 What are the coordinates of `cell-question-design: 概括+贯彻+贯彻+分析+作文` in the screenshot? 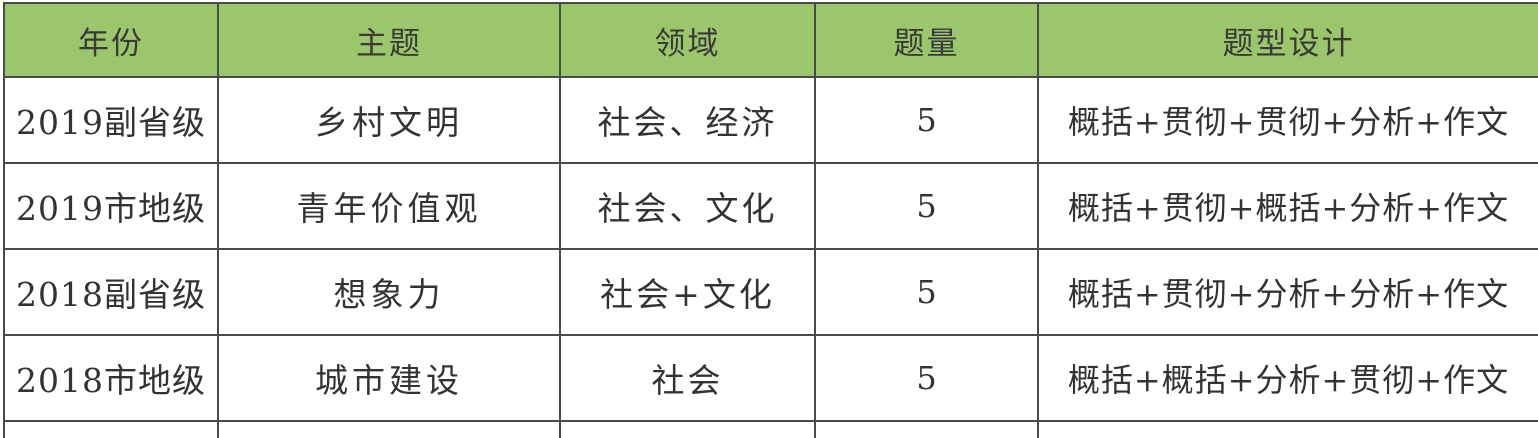 It's located at (1287, 120).